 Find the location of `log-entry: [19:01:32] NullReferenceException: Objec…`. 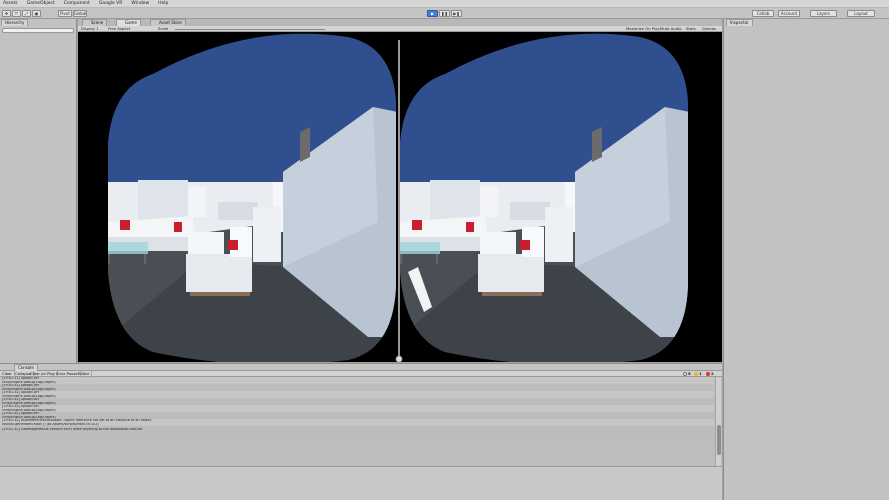

log-entry: [19:01:32] NullReferenceException: Objec… is located at coordinates (357, 422).